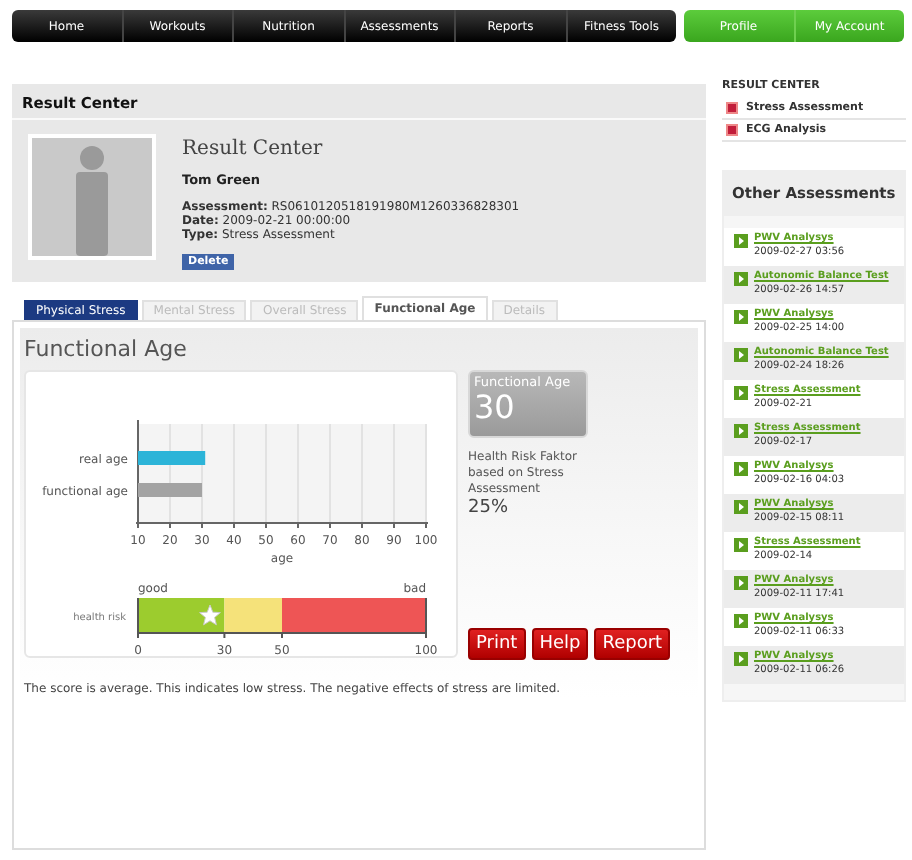 The width and height of the screenshot is (912, 860). I want to click on y-axis, so click(138, 472).